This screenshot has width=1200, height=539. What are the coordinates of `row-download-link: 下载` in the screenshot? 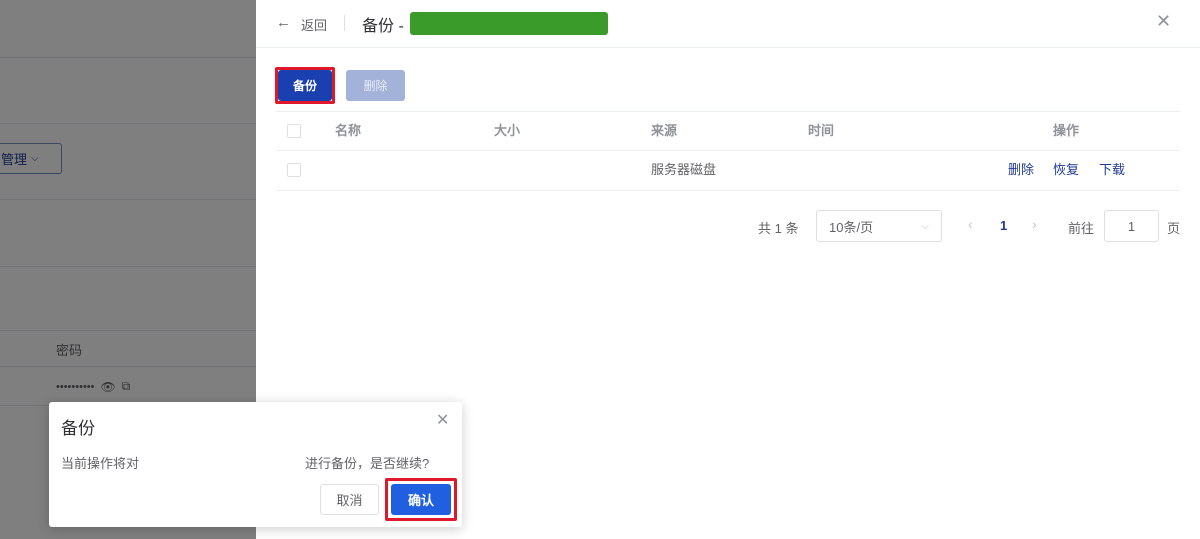 It's located at (1112, 171).